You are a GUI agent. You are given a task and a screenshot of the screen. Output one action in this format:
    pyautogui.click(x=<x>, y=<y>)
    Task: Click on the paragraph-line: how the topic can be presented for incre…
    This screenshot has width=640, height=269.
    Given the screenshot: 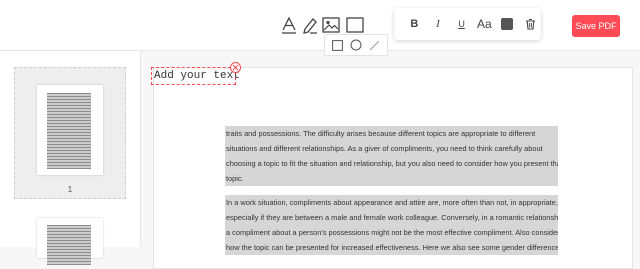 What is the action you would take?
    pyautogui.click(x=392, y=247)
    